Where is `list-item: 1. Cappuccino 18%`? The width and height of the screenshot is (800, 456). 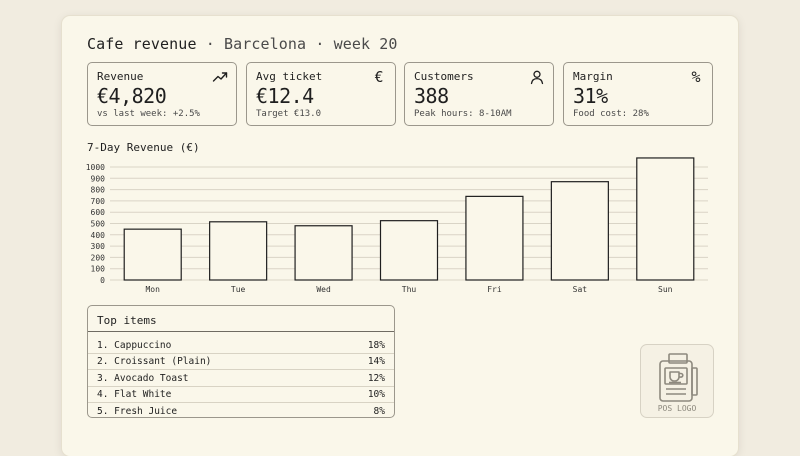 list-item: 1. Cappuccino 18% is located at coordinates (241, 345).